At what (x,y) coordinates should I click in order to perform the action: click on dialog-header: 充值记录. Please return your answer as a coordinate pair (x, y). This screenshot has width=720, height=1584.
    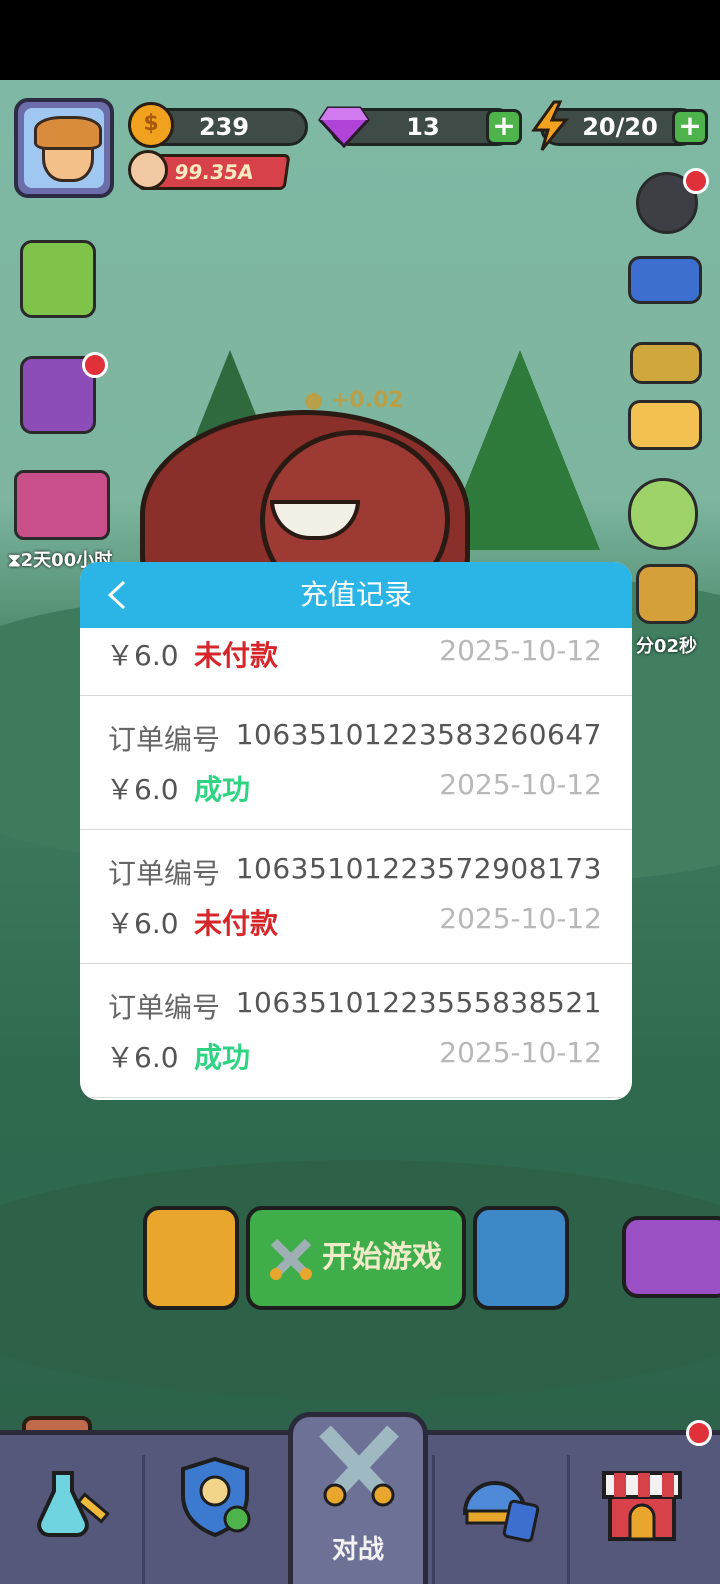
    Looking at the image, I should click on (356, 595).